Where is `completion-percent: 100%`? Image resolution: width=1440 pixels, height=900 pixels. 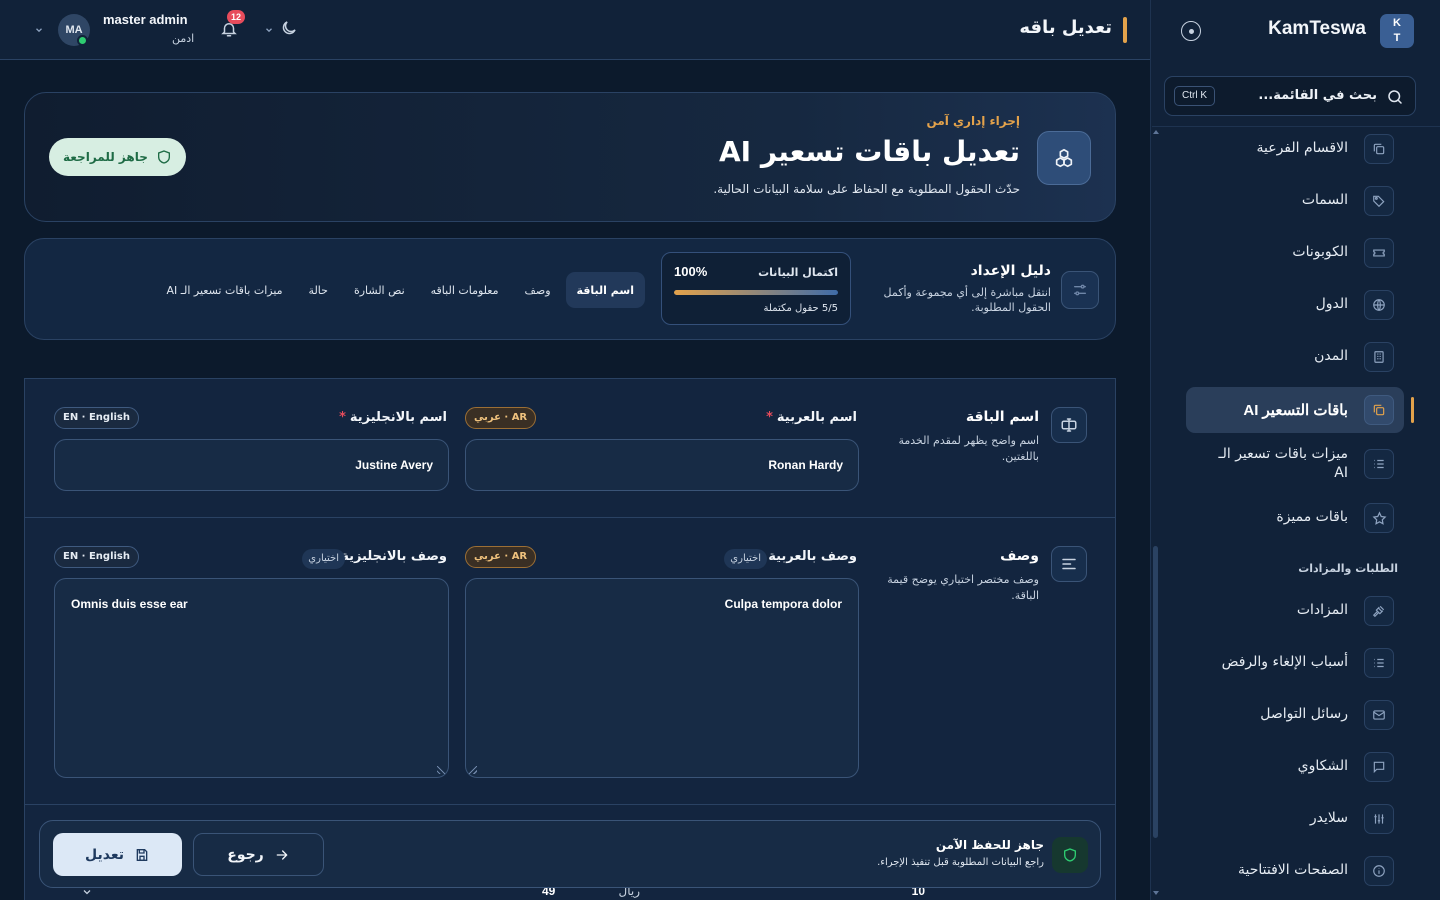
completion-percent: 100% is located at coordinates (691, 271).